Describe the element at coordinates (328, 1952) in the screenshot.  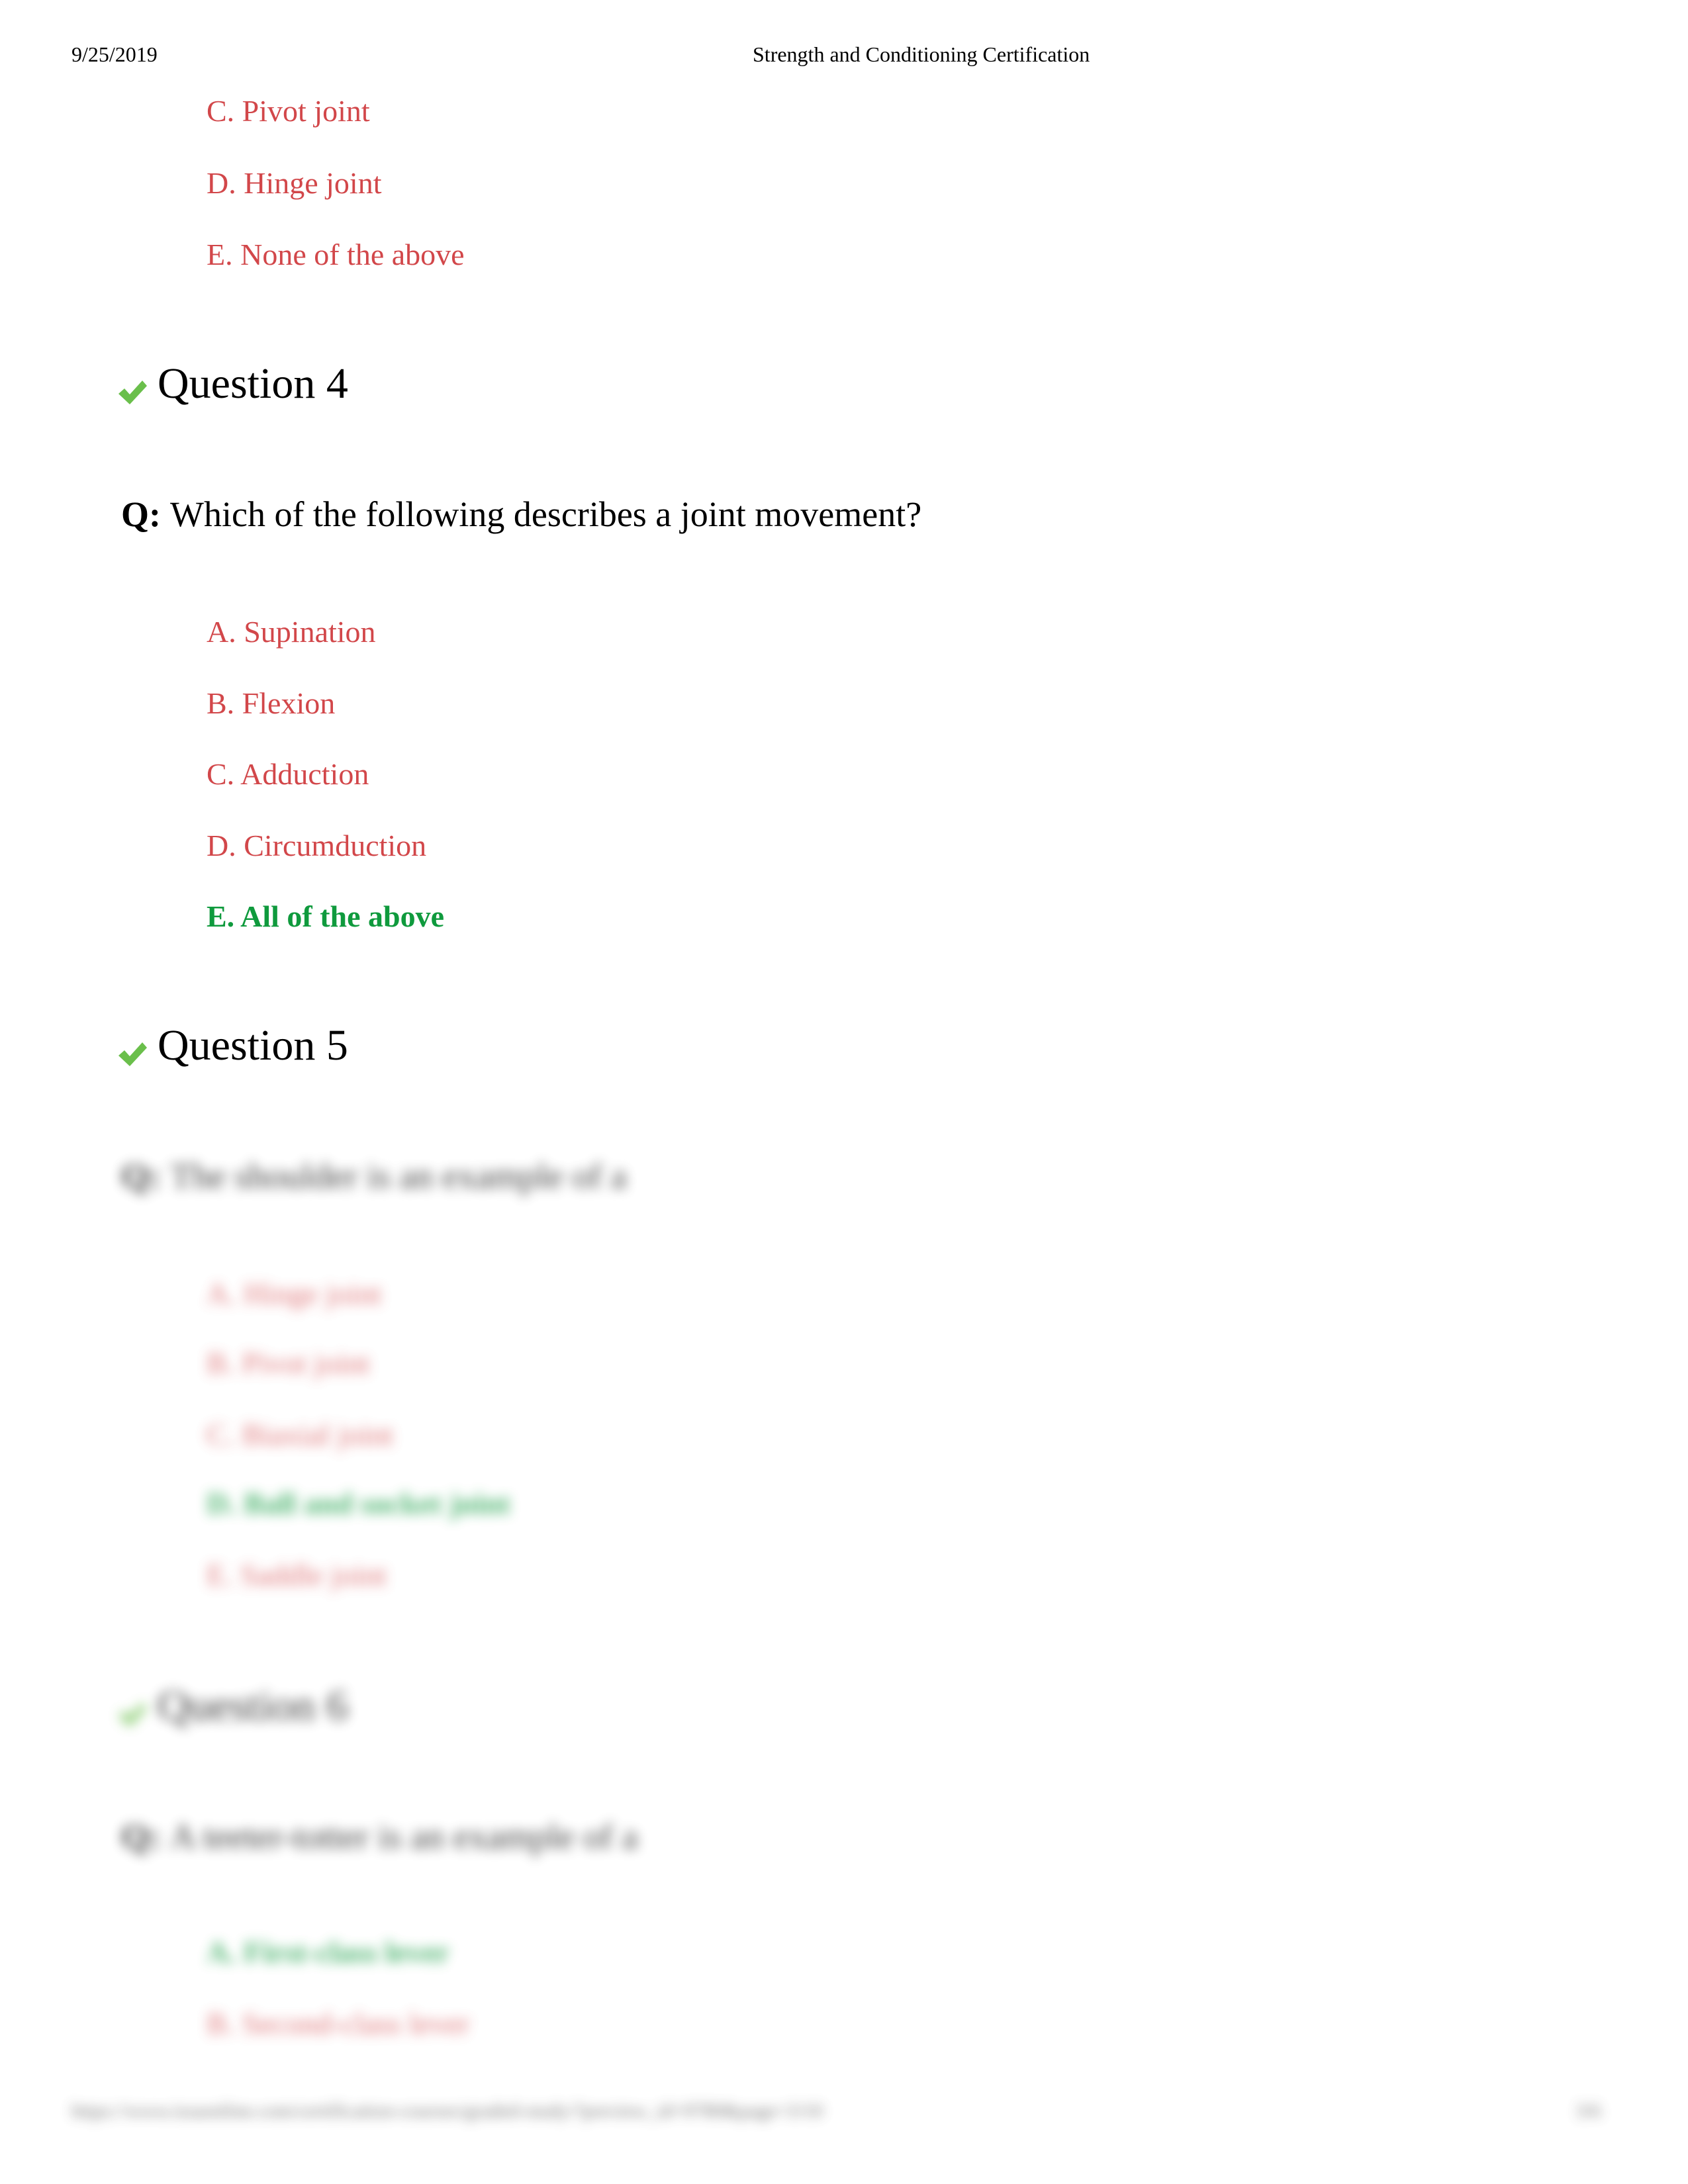
I see `correct-answer-option: A. First-class lever` at that location.